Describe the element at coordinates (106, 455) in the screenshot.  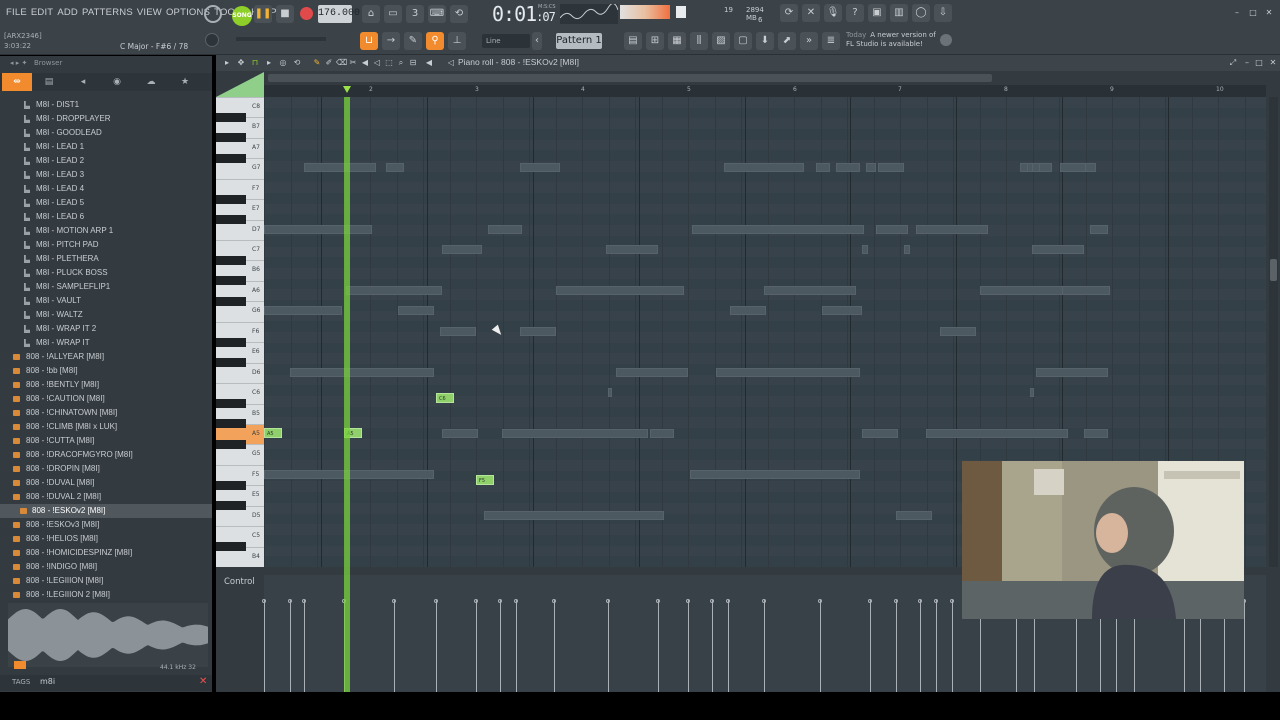
I see `folder-item: 808 - !DRACOFMGYRO [M8I]` at that location.